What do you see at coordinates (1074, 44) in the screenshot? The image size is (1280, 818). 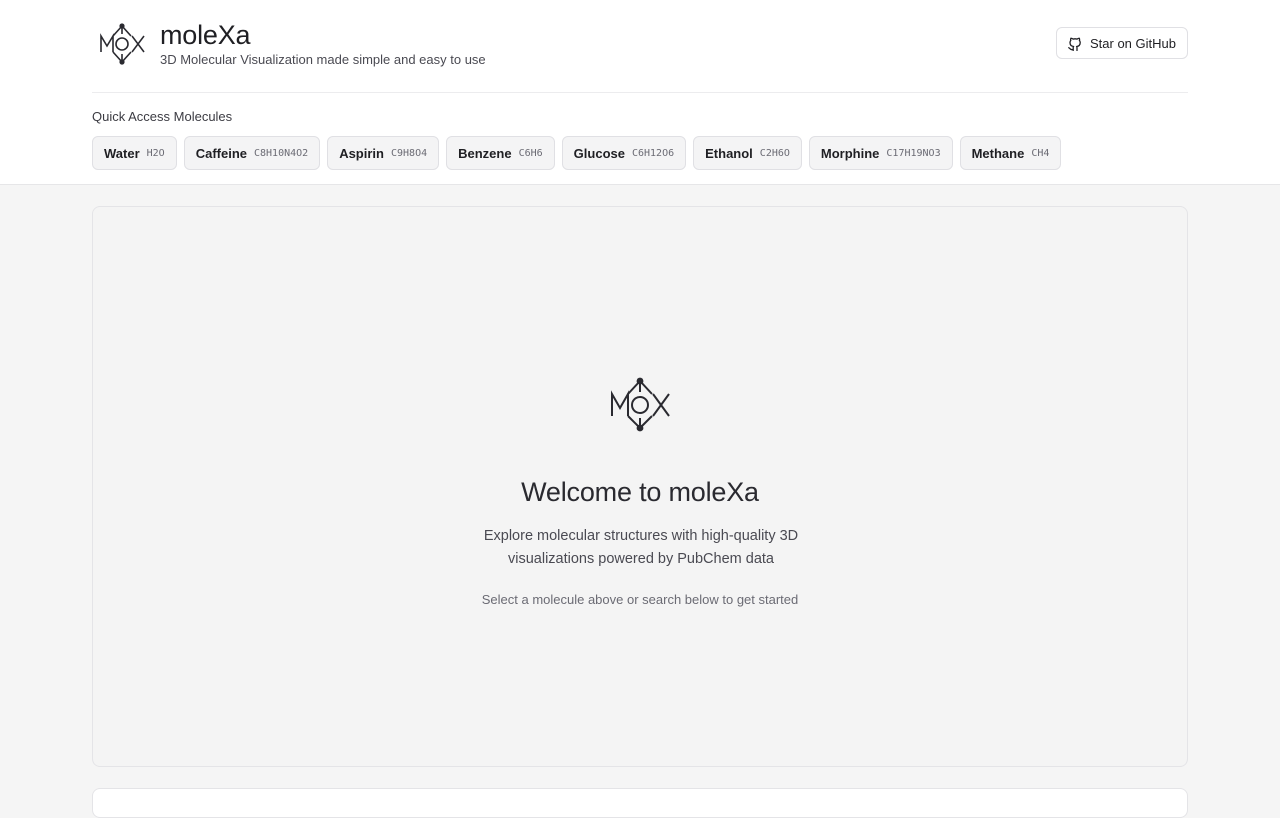 I see `github-icon` at bounding box center [1074, 44].